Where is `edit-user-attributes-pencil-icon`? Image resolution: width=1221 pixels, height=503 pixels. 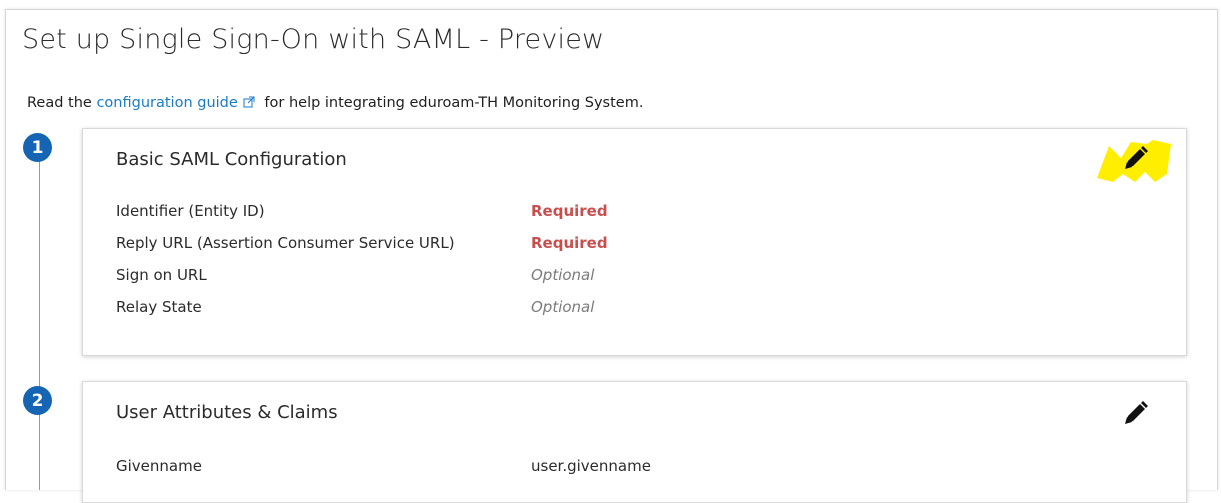 edit-user-attributes-pencil-icon is located at coordinates (1135, 414).